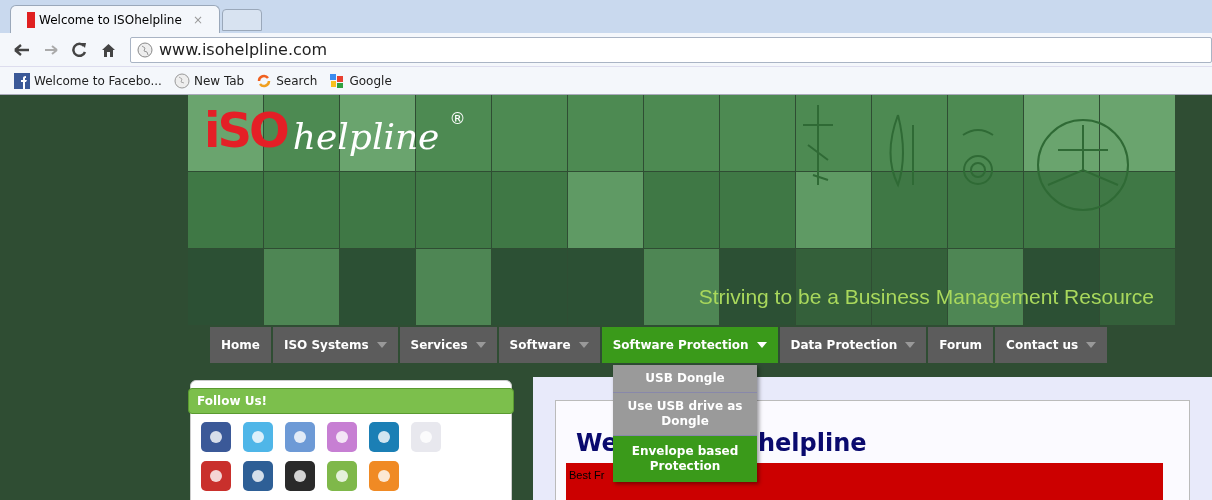  What do you see at coordinates (853, 345) in the screenshot?
I see `menu-tab: Data Protection` at bounding box center [853, 345].